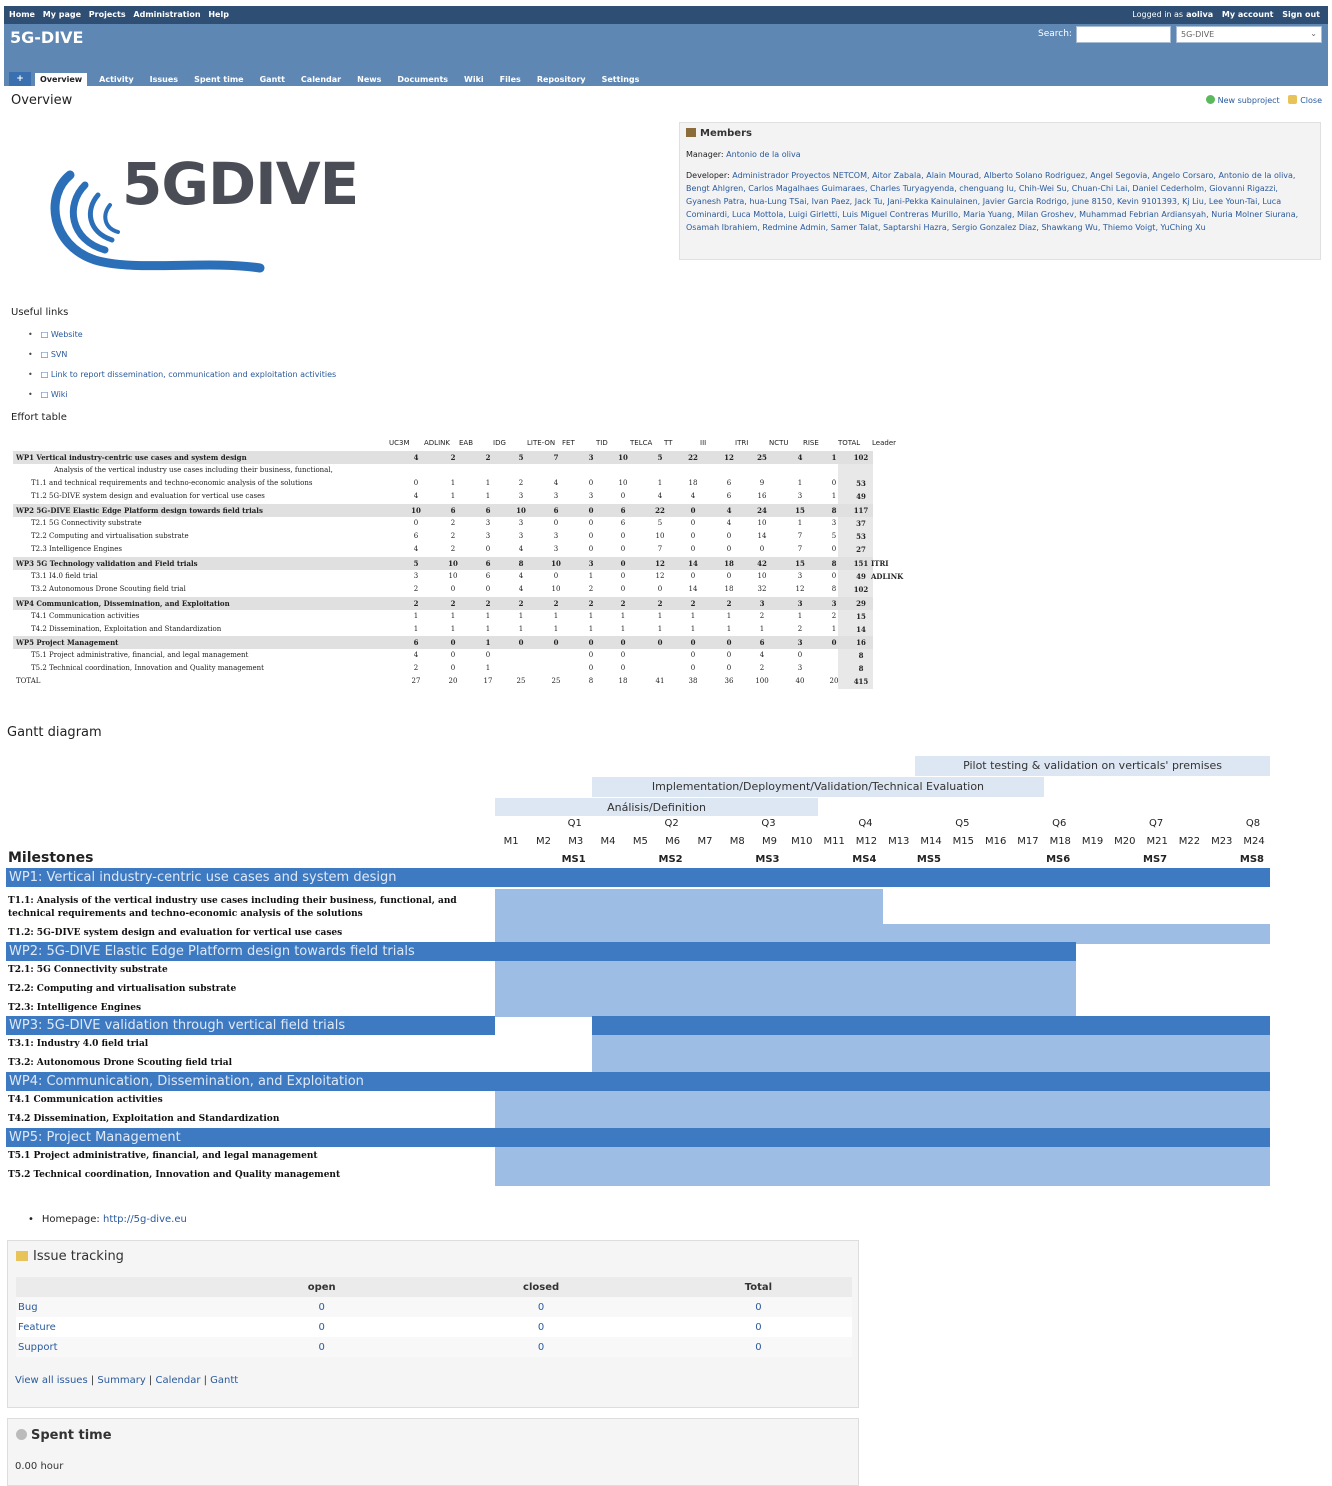 Image resolution: width=1332 pixels, height=1486 pixels. What do you see at coordinates (1158, 14) in the screenshot?
I see `logged-in-label: Logged in as` at bounding box center [1158, 14].